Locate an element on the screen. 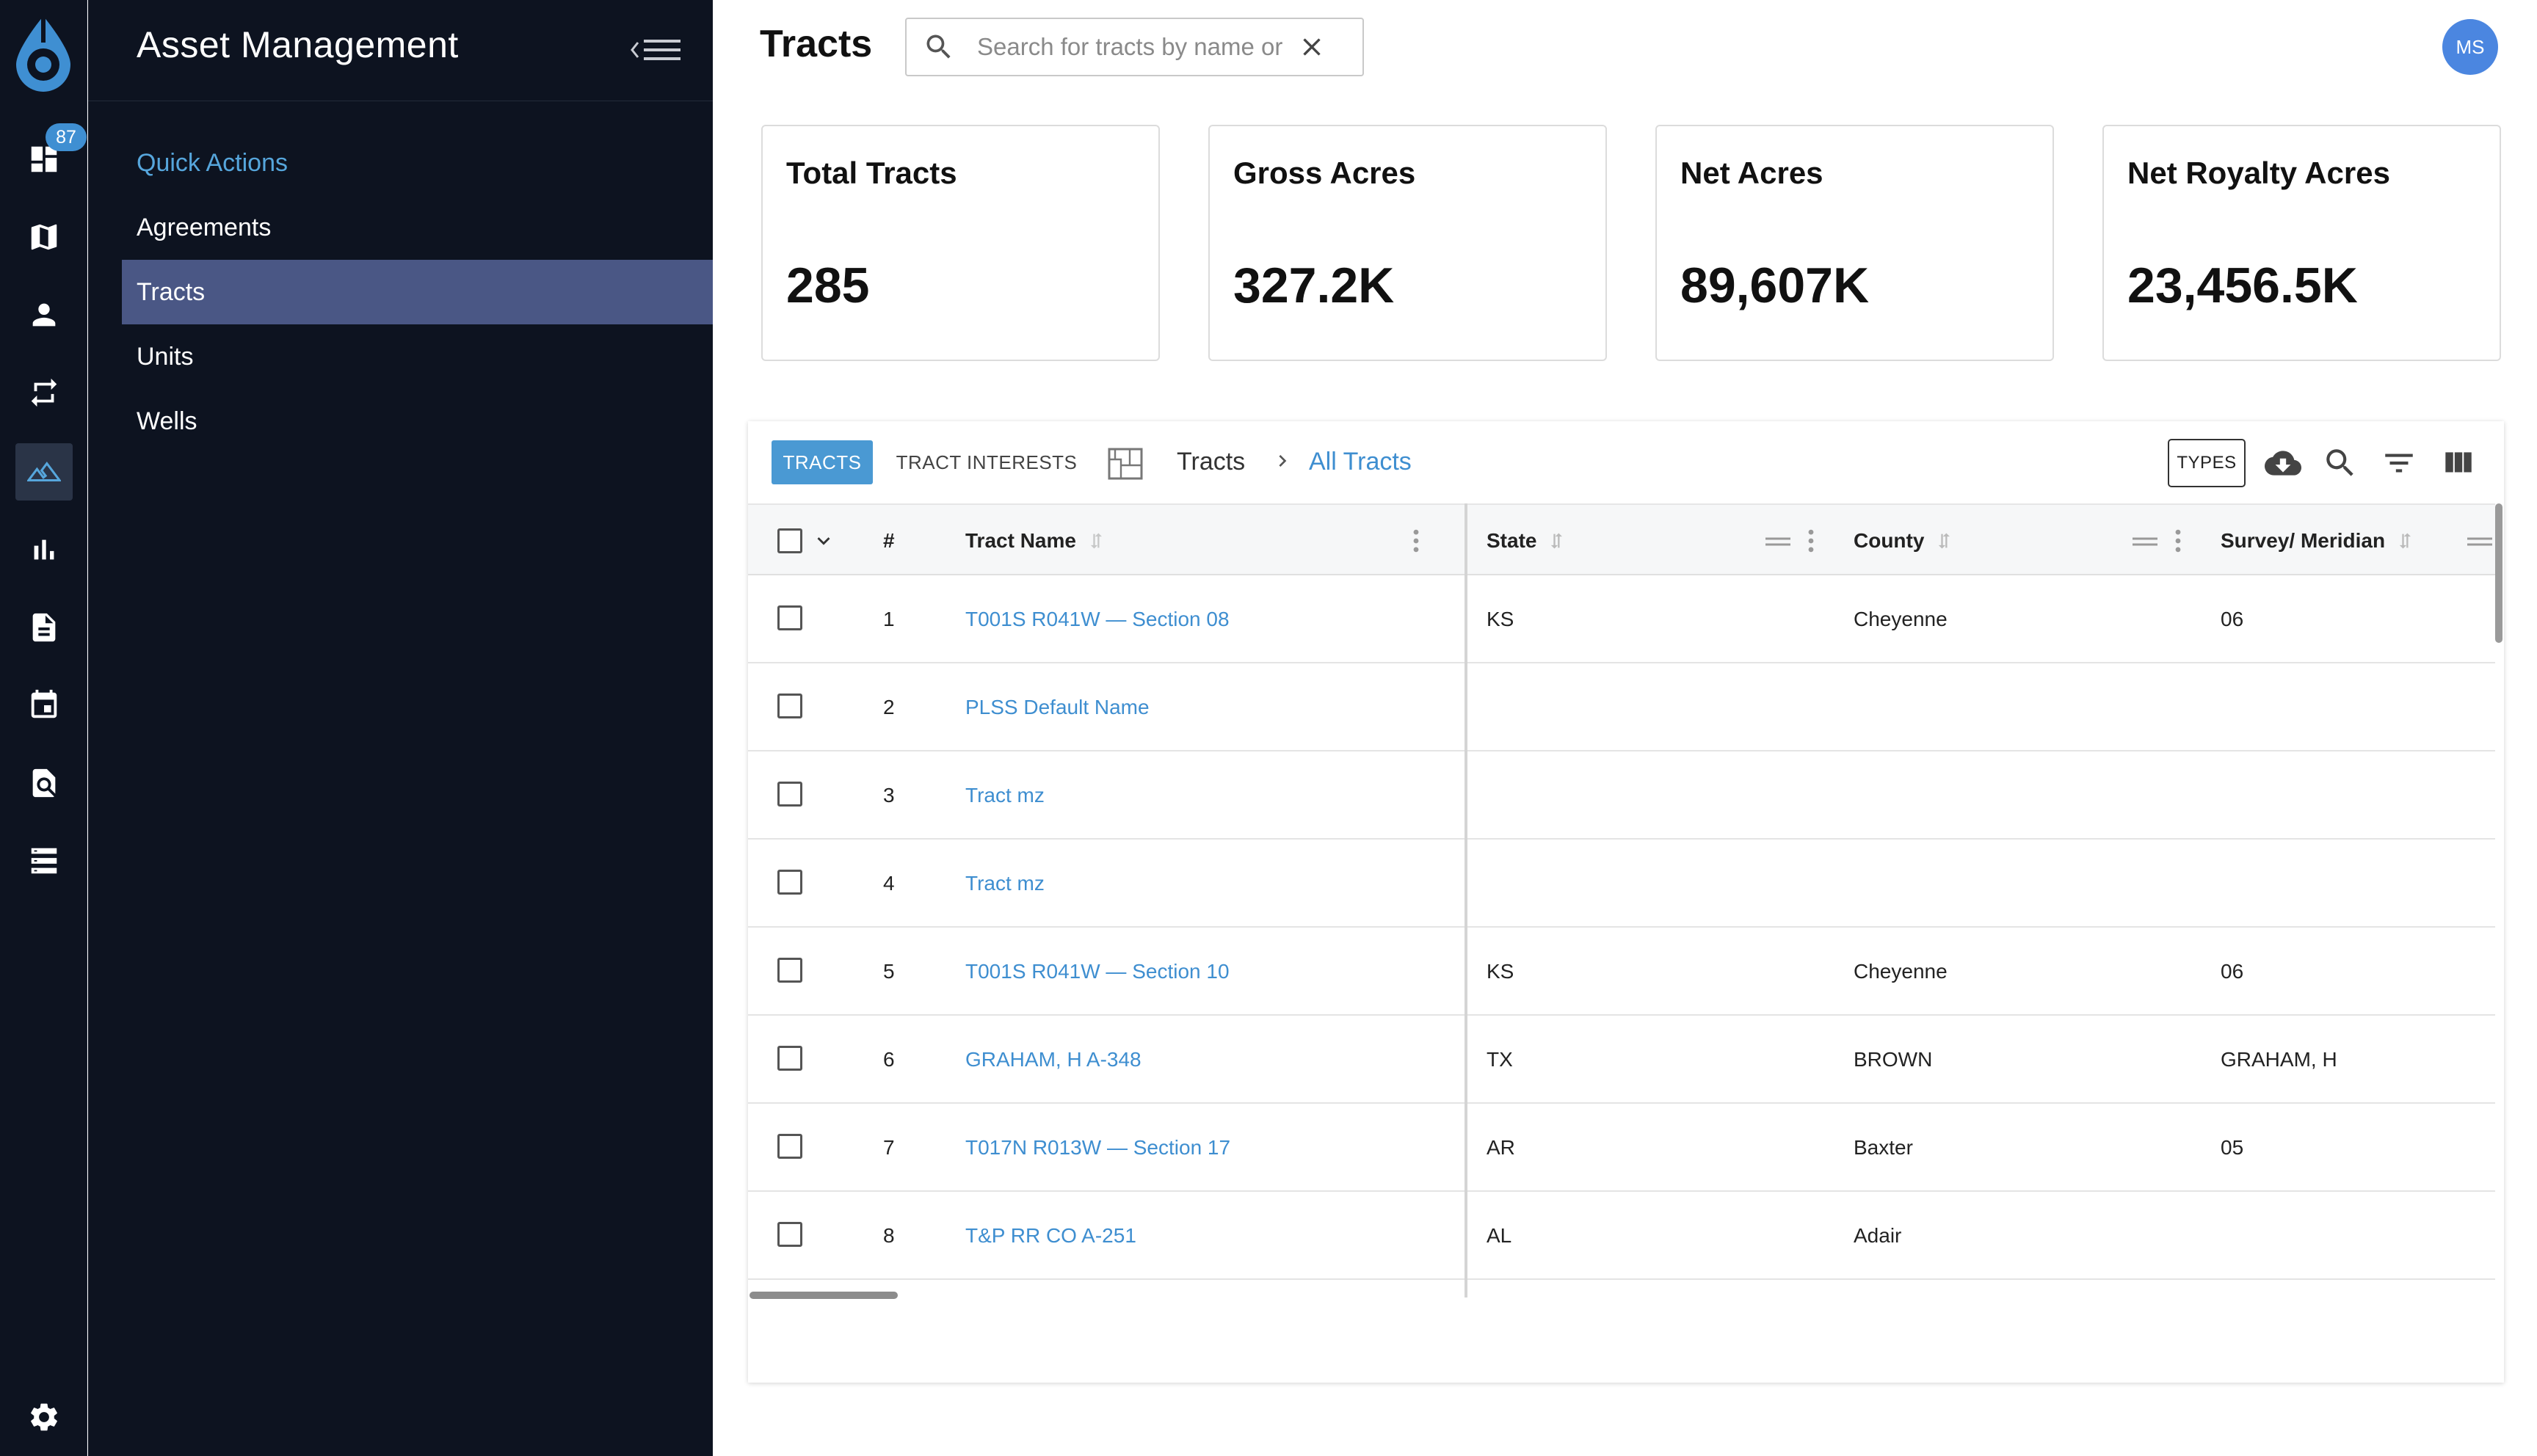 The image size is (2537, 1456). map-view-icon is located at coordinates (1125, 464).